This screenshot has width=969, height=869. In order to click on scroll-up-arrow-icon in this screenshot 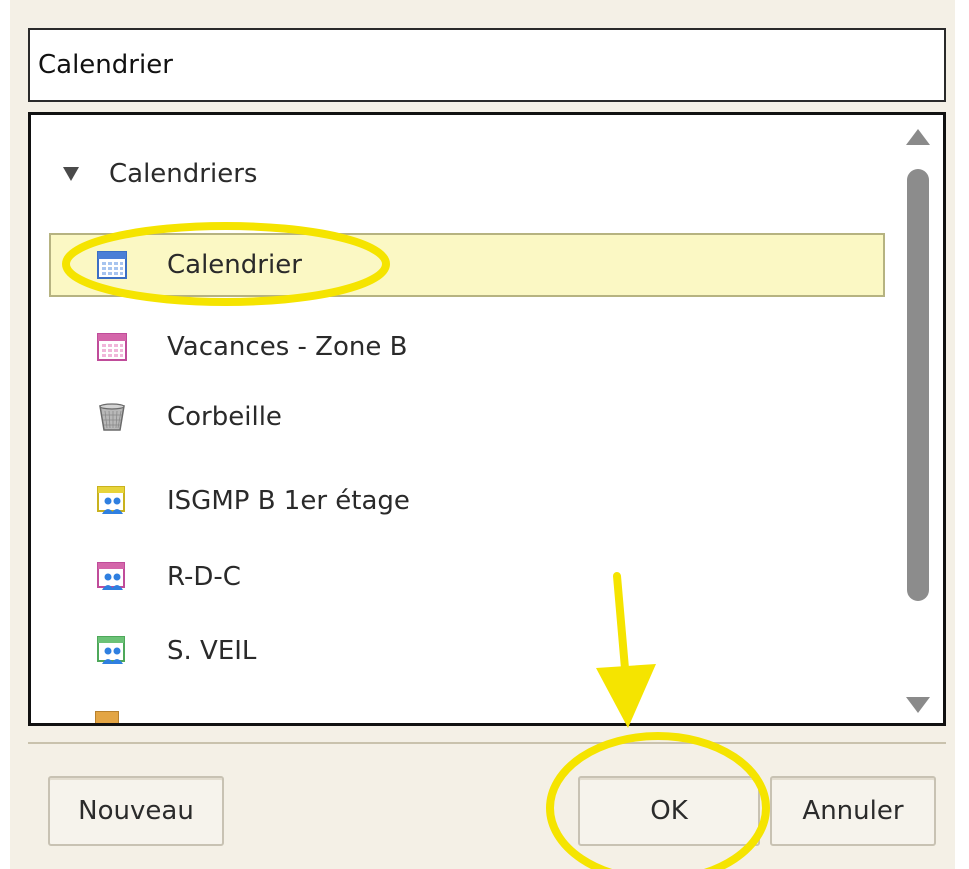, I will do `click(918, 137)`.